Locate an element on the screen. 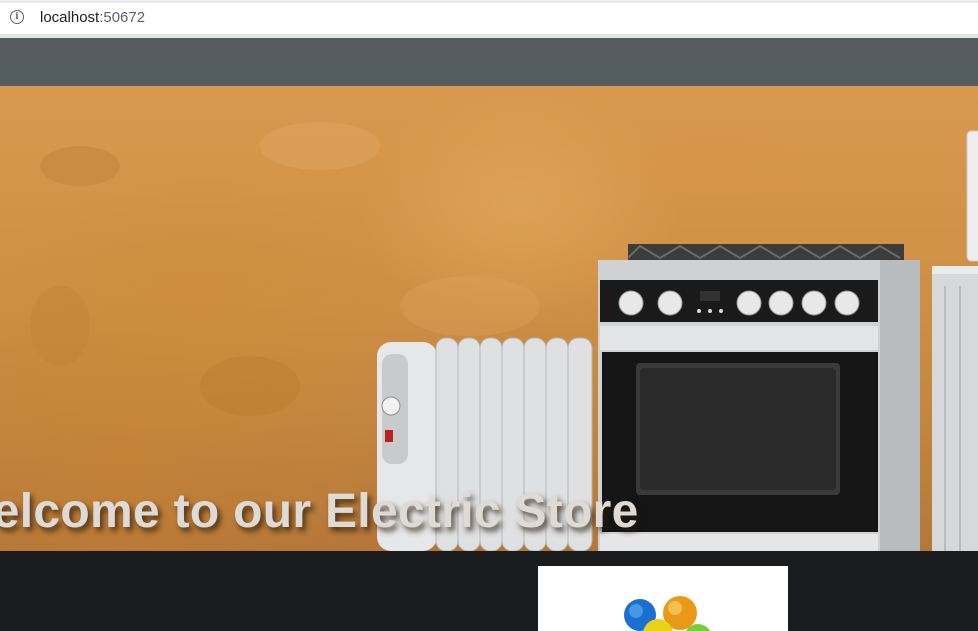 The width and height of the screenshot is (978, 631). browser-address-bar: i localhost:50672 is located at coordinates (489, 19).